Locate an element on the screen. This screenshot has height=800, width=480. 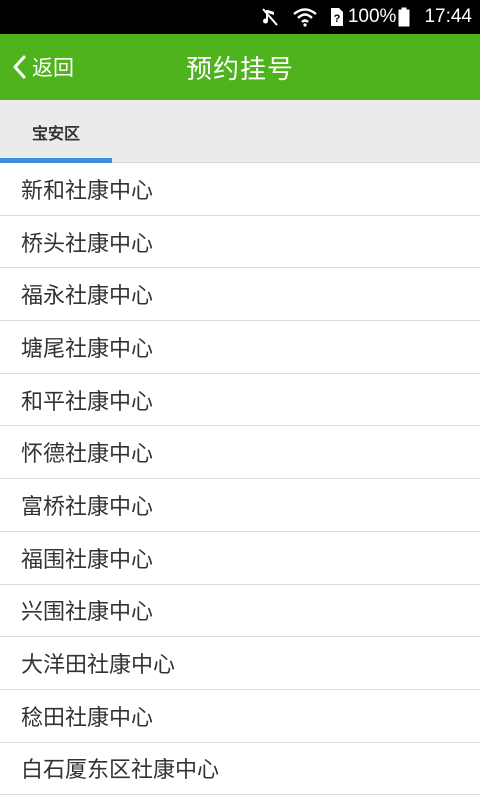
mute-icon is located at coordinates (270, 17).